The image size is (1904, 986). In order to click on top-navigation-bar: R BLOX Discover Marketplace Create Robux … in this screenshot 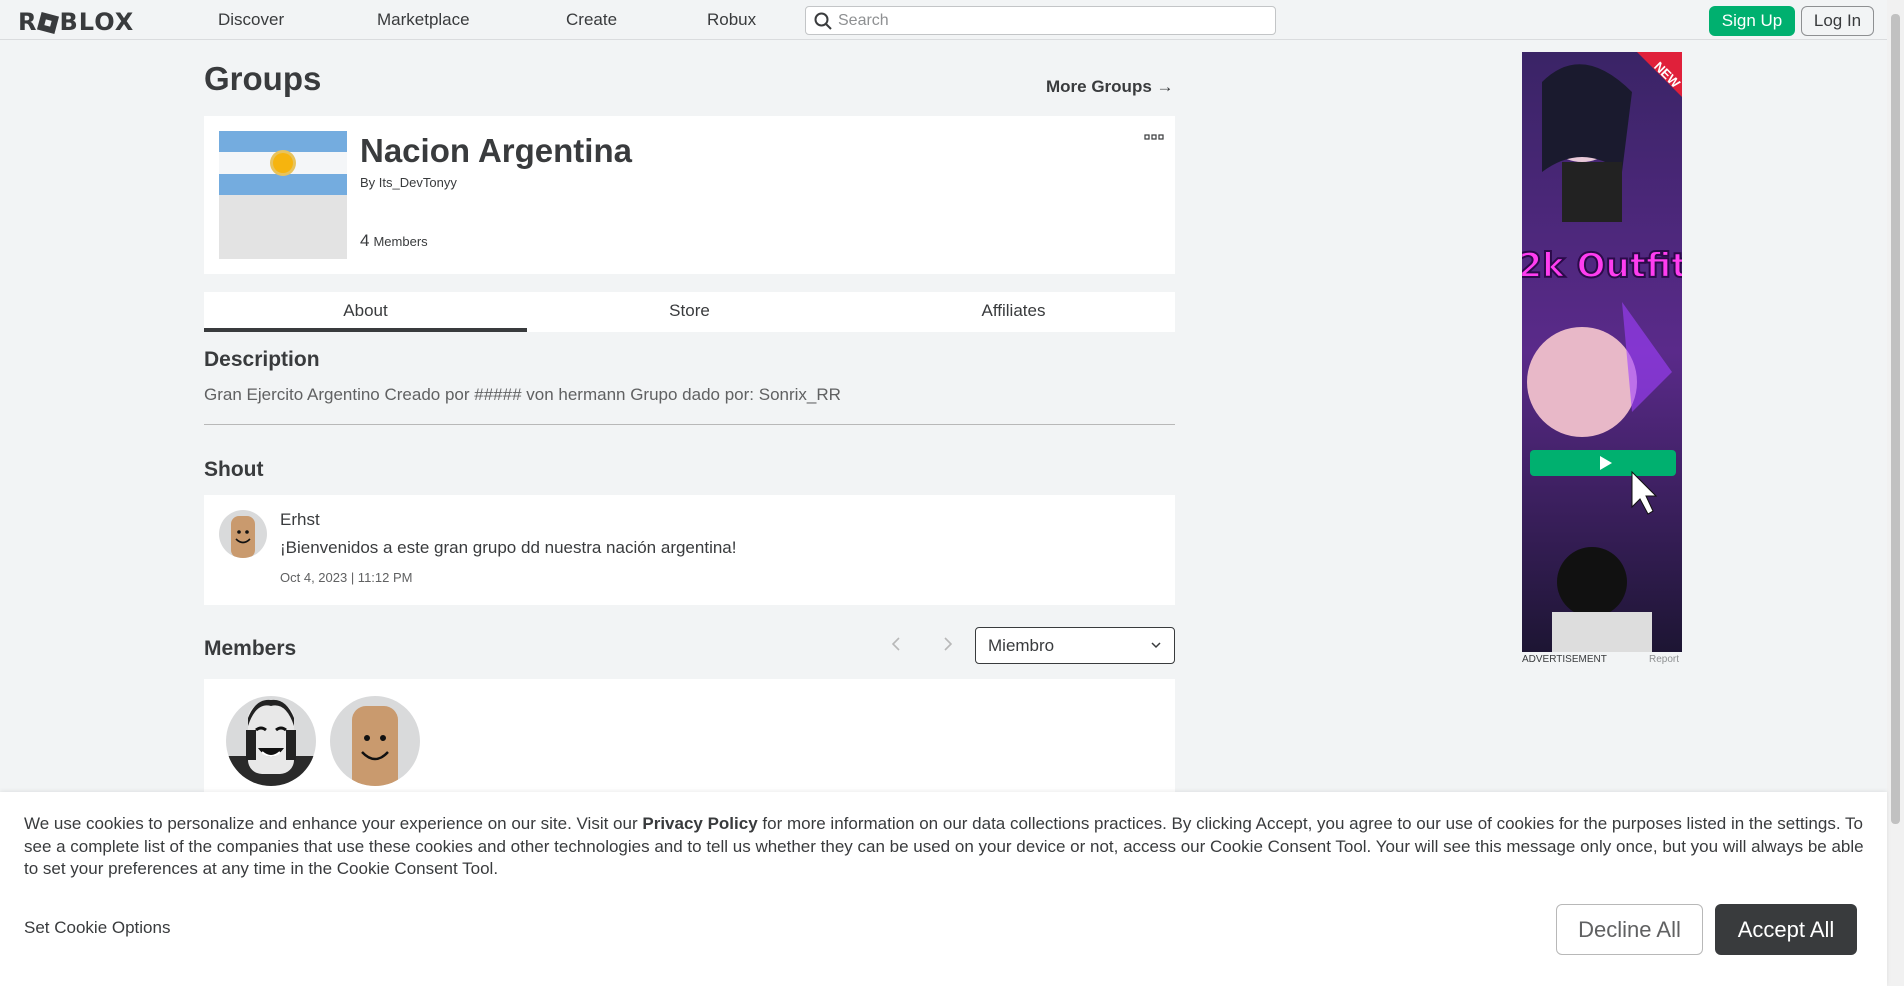, I will do `click(952, 20)`.